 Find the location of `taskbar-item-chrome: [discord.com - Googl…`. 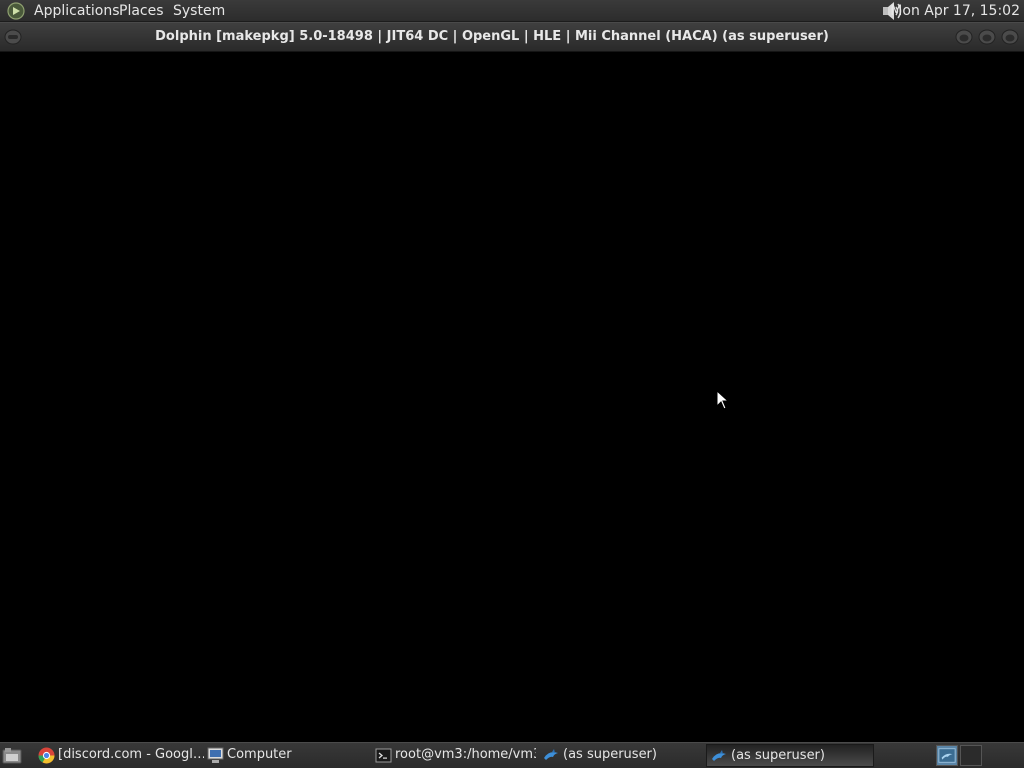

taskbar-item-chrome: [discord.com - Googl… is located at coordinates (119, 755).